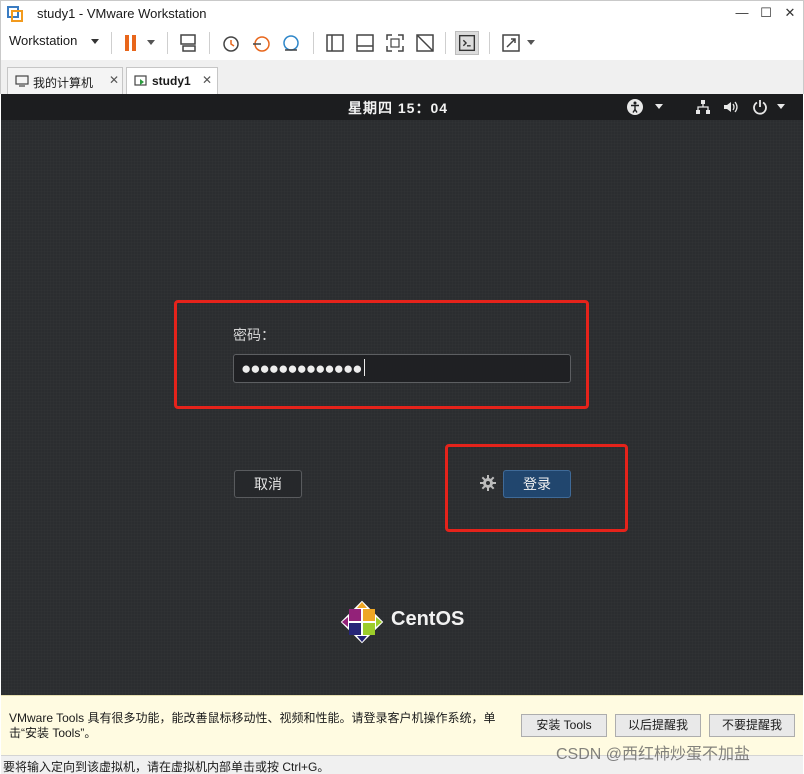  Describe the element at coordinates (398, 108) in the screenshot. I see `clock: 星期四 15：04` at that location.